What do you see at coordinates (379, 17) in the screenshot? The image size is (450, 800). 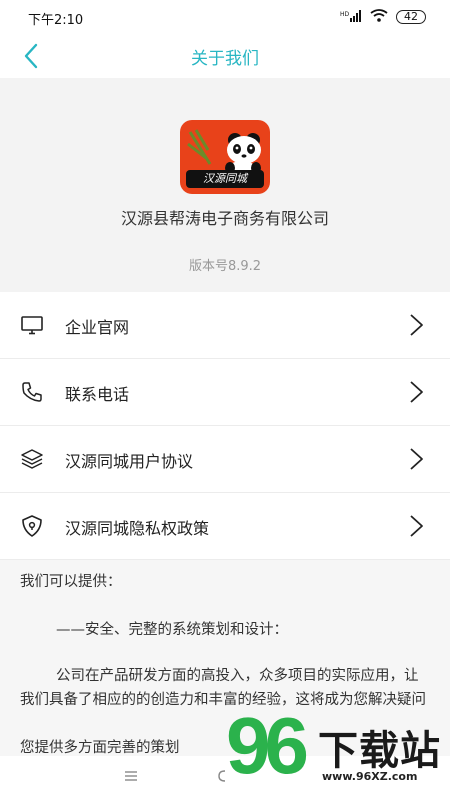 I see `wifi-icon` at bounding box center [379, 17].